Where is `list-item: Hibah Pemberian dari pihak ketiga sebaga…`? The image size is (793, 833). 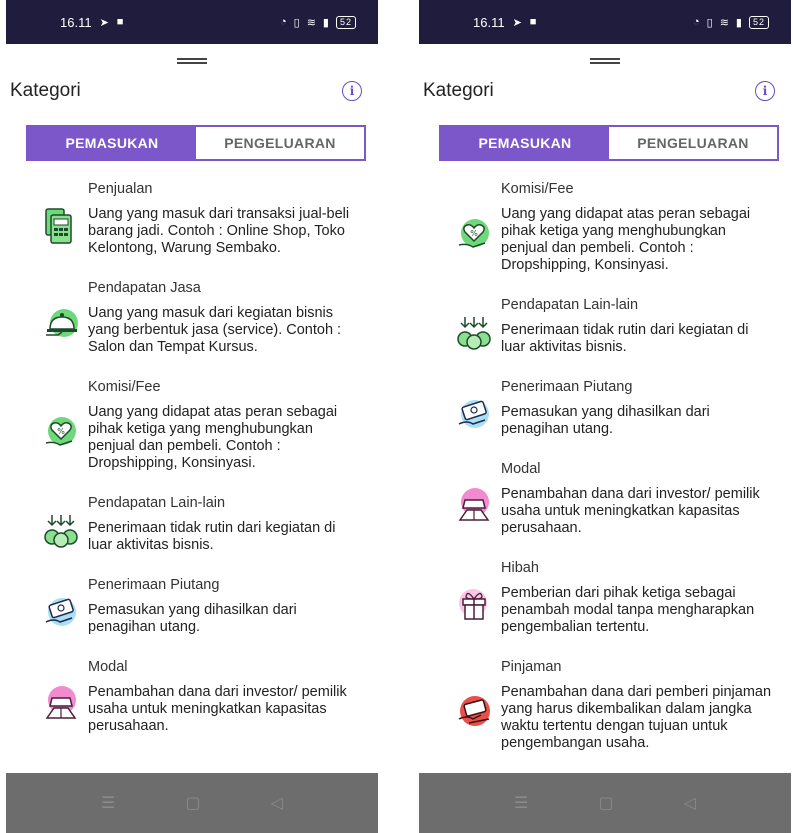 list-item: Hibah Pemberian dari pihak ketiga sebaga… is located at coordinates (605, 595).